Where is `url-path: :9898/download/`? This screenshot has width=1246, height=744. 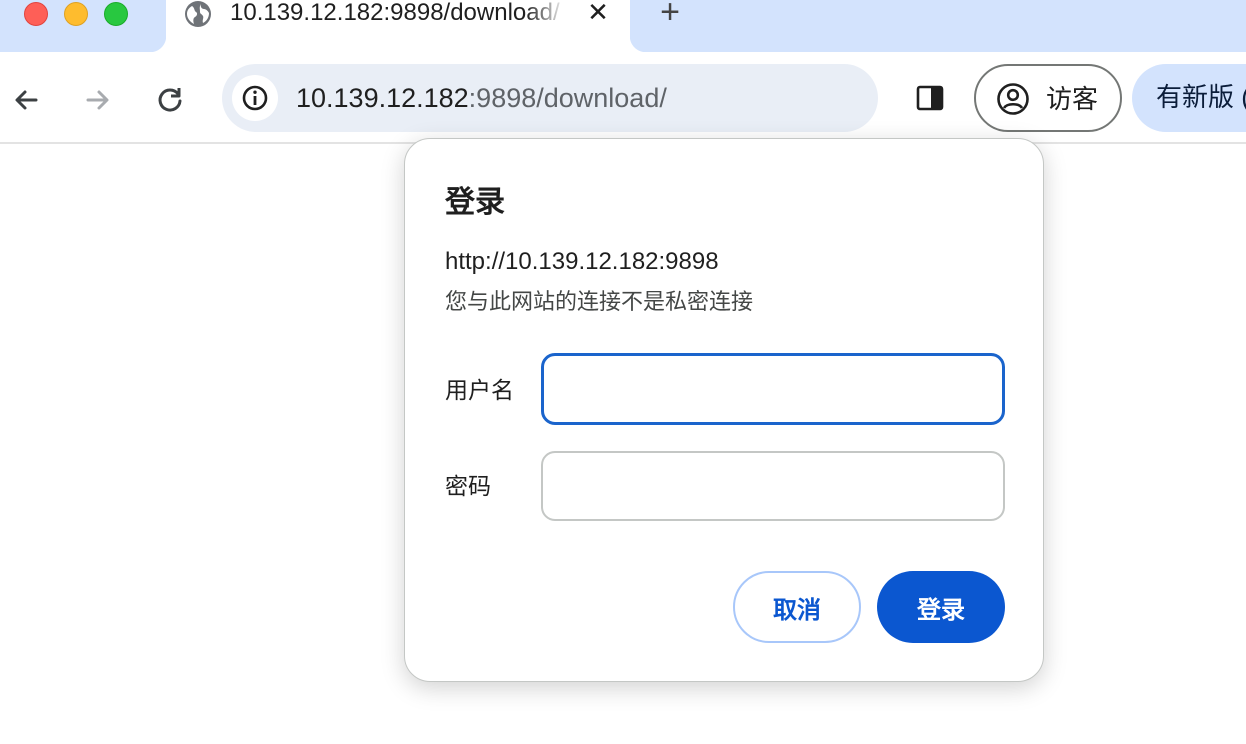
url-path: :9898/download/ is located at coordinates (567, 98).